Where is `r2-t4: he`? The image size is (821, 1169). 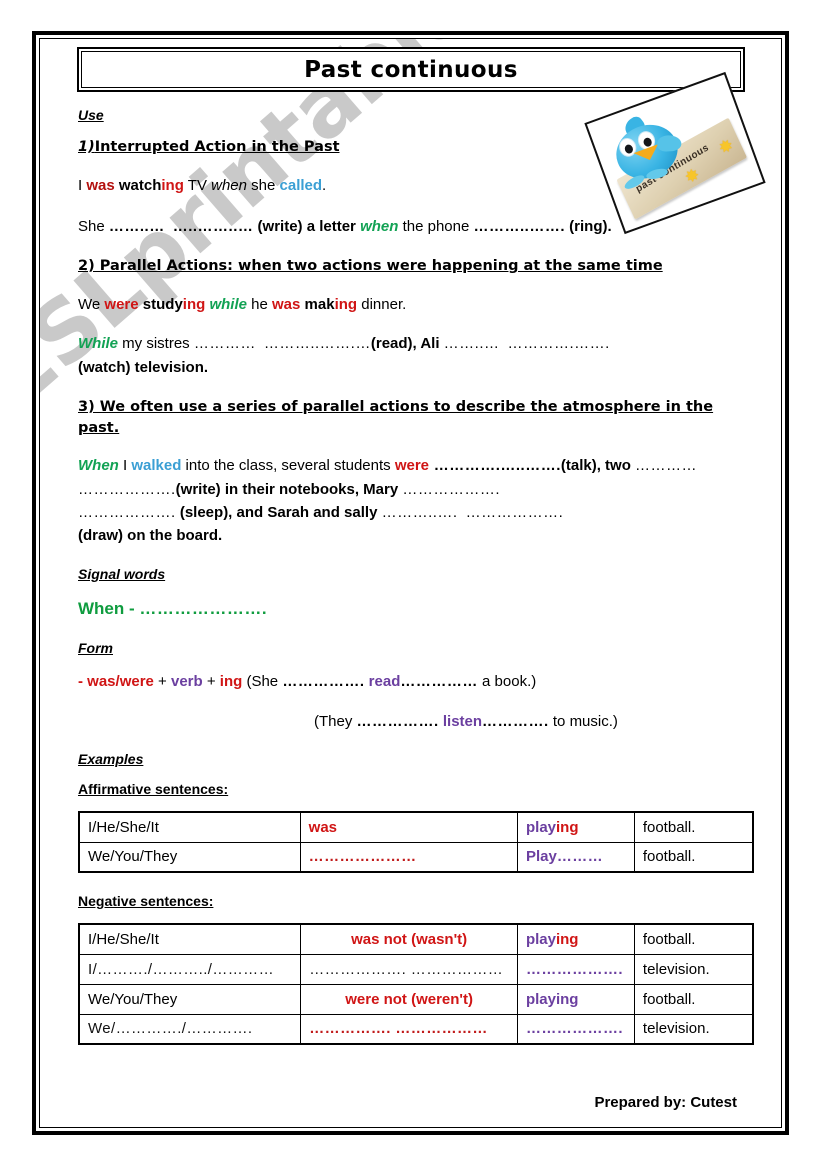 r2-t4: he is located at coordinates (259, 304).